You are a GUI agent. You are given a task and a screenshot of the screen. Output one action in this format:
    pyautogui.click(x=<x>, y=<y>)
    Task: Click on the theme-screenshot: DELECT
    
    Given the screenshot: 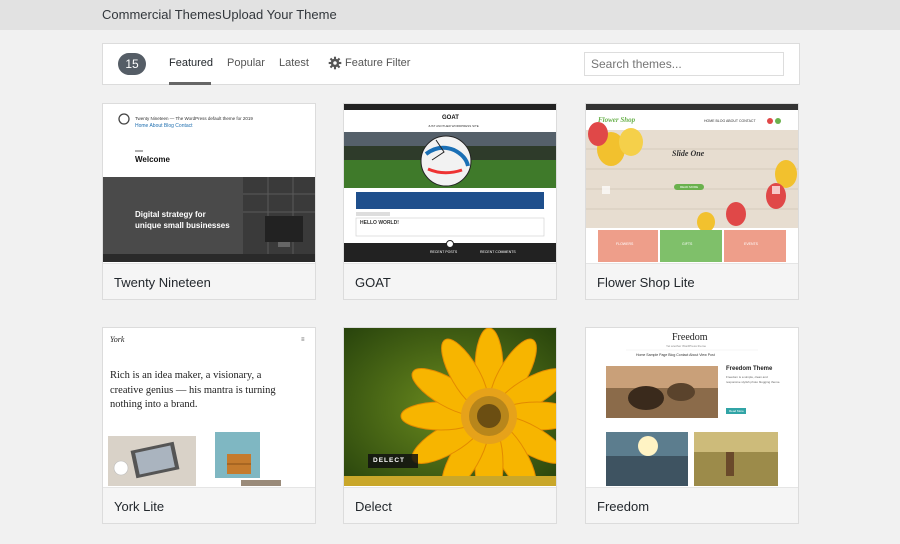 What is the action you would take?
    pyautogui.click(x=450, y=407)
    